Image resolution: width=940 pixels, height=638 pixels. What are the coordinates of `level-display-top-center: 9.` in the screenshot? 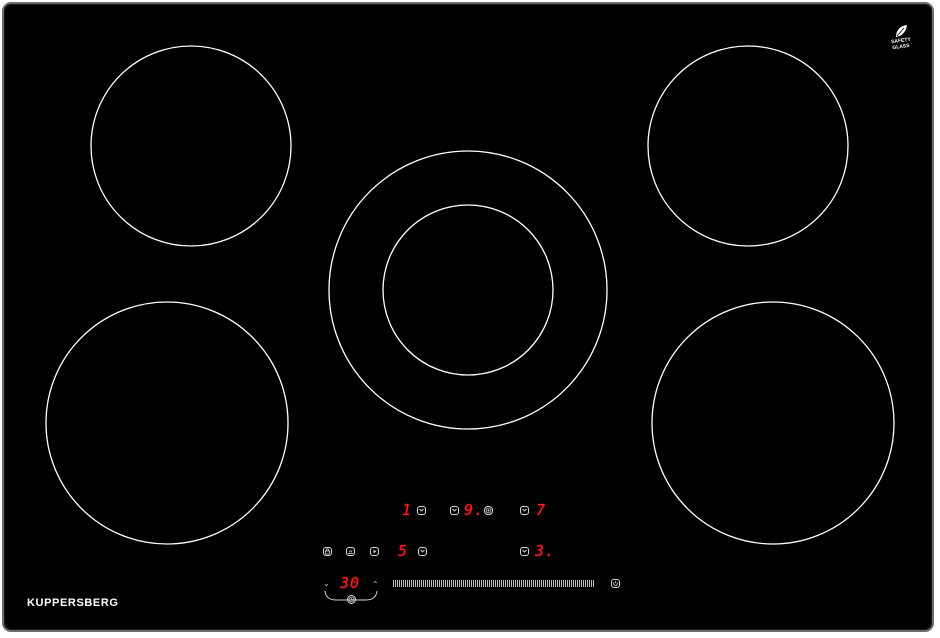 It's located at (474, 510).